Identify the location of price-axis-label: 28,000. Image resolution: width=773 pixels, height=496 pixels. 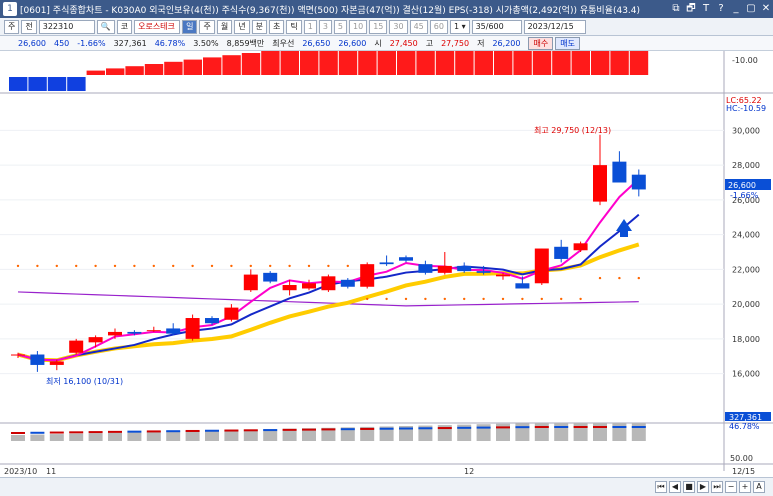
(746, 165).